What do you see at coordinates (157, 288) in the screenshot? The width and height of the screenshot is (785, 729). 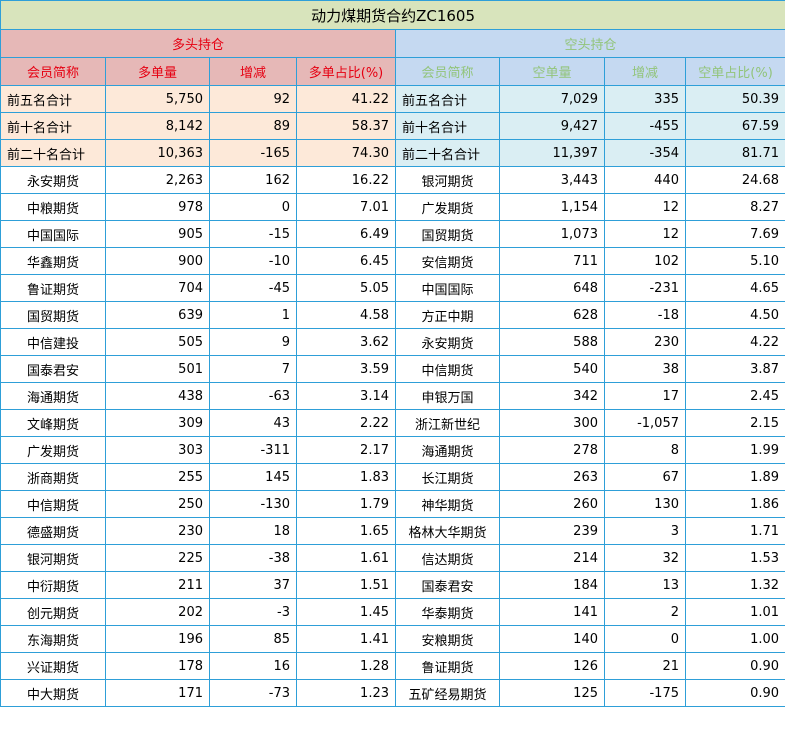 I see `long-volume-cell: 704` at bounding box center [157, 288].